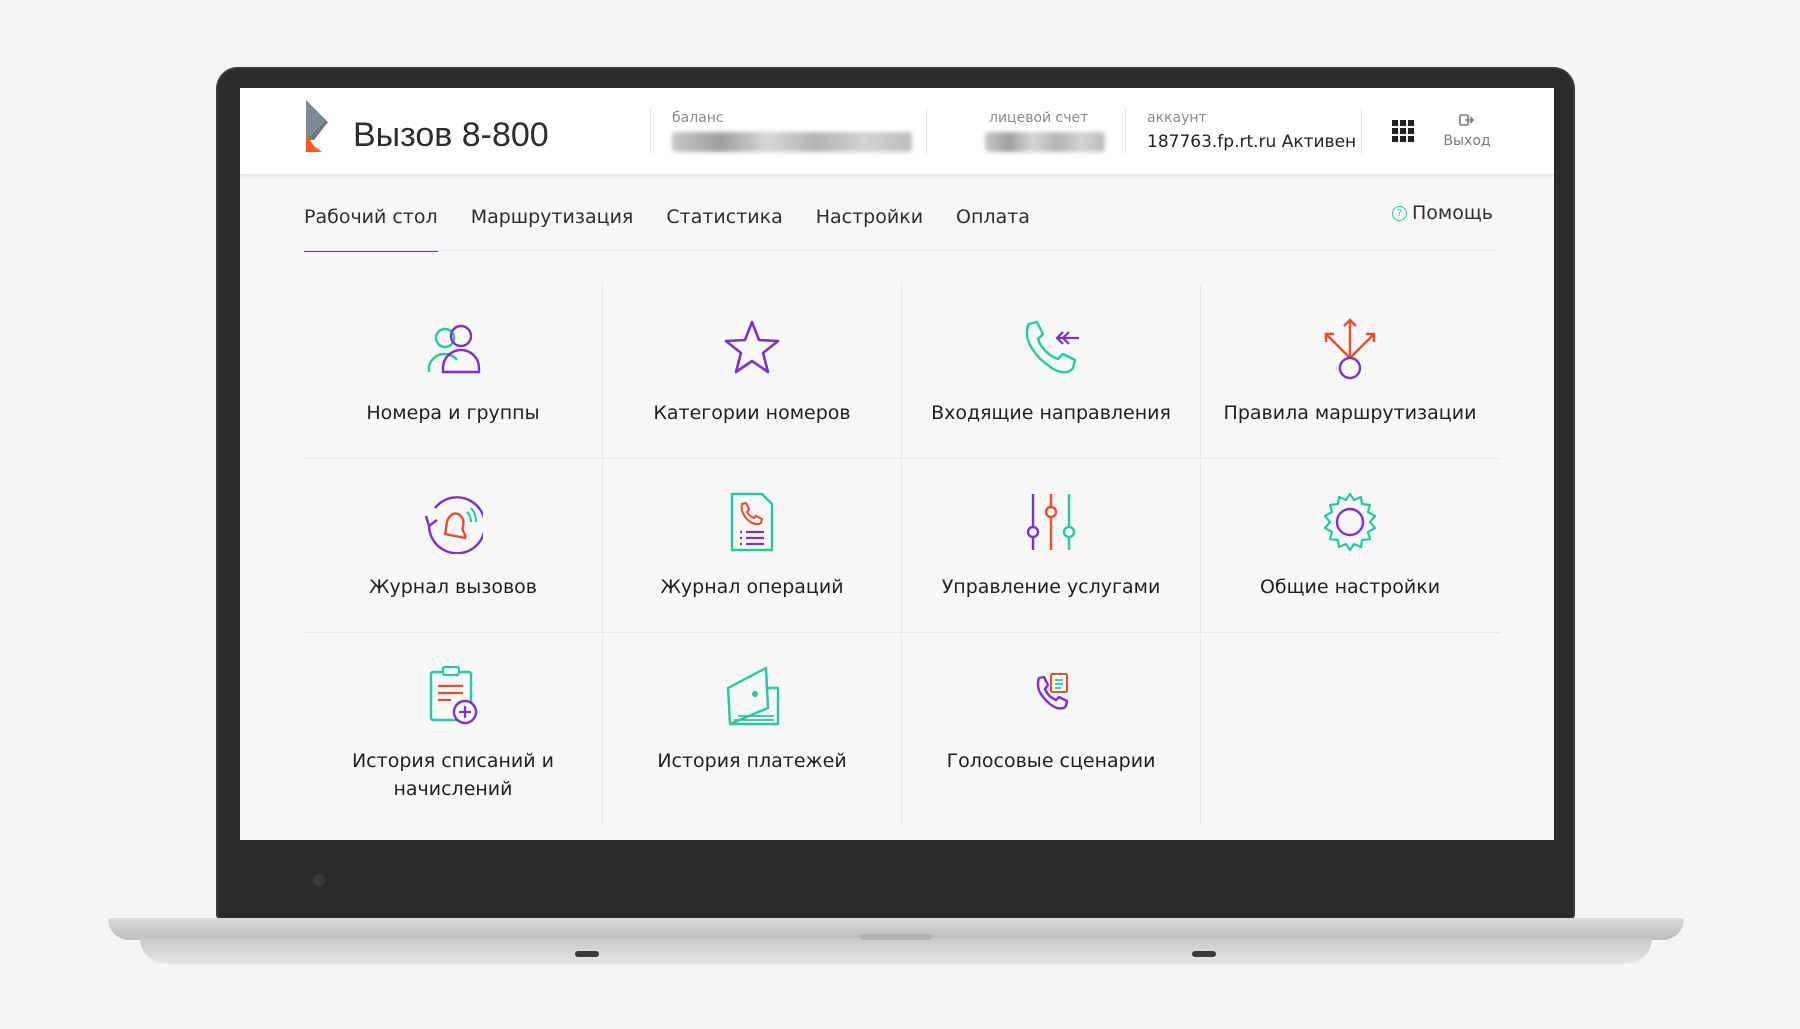 The height and width of the screenshot is (1029, 1800). What do you see at coordinates (752, 413) in the screenshot?
I see `tile-label: Категории номеров` at bounding box center [752, 413].